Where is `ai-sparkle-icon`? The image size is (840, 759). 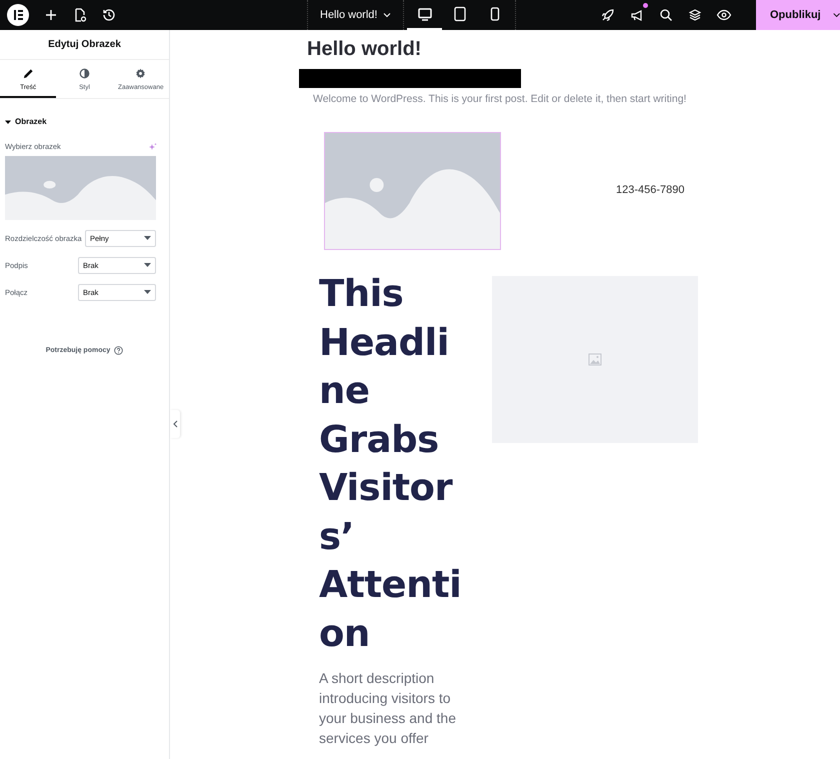 ai-sparkle-icon is located at coordinates (153, 146).